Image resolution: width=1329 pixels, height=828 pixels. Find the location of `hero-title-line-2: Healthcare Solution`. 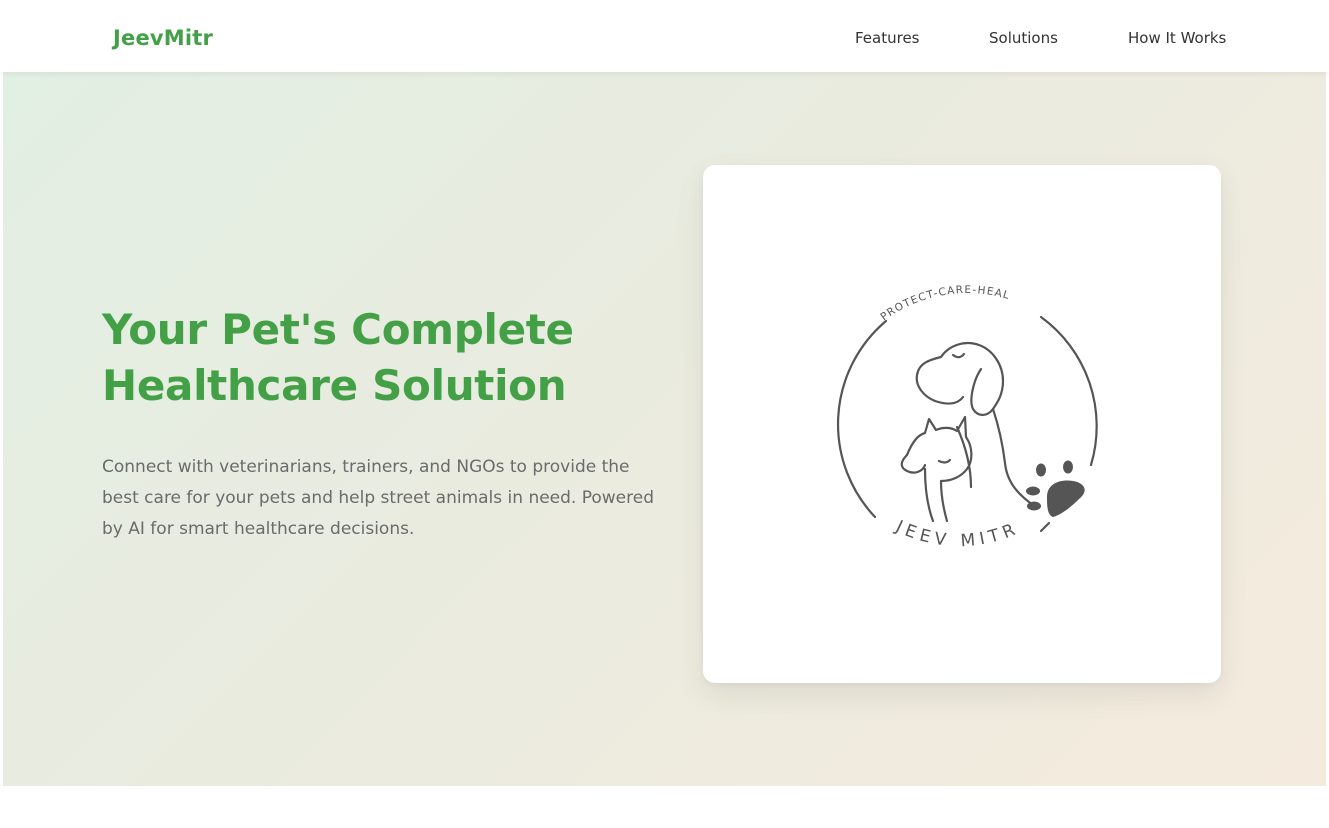

hero-title-line-2: Healthcare Solution is located at coordinates (334, 385).